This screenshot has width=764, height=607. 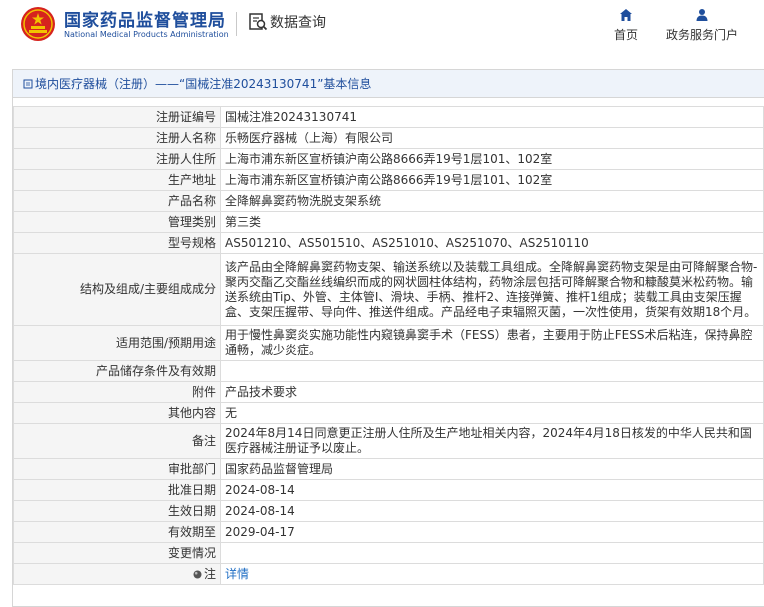 I want to click on row-label: 变更情况, so click(x=117, y=553).